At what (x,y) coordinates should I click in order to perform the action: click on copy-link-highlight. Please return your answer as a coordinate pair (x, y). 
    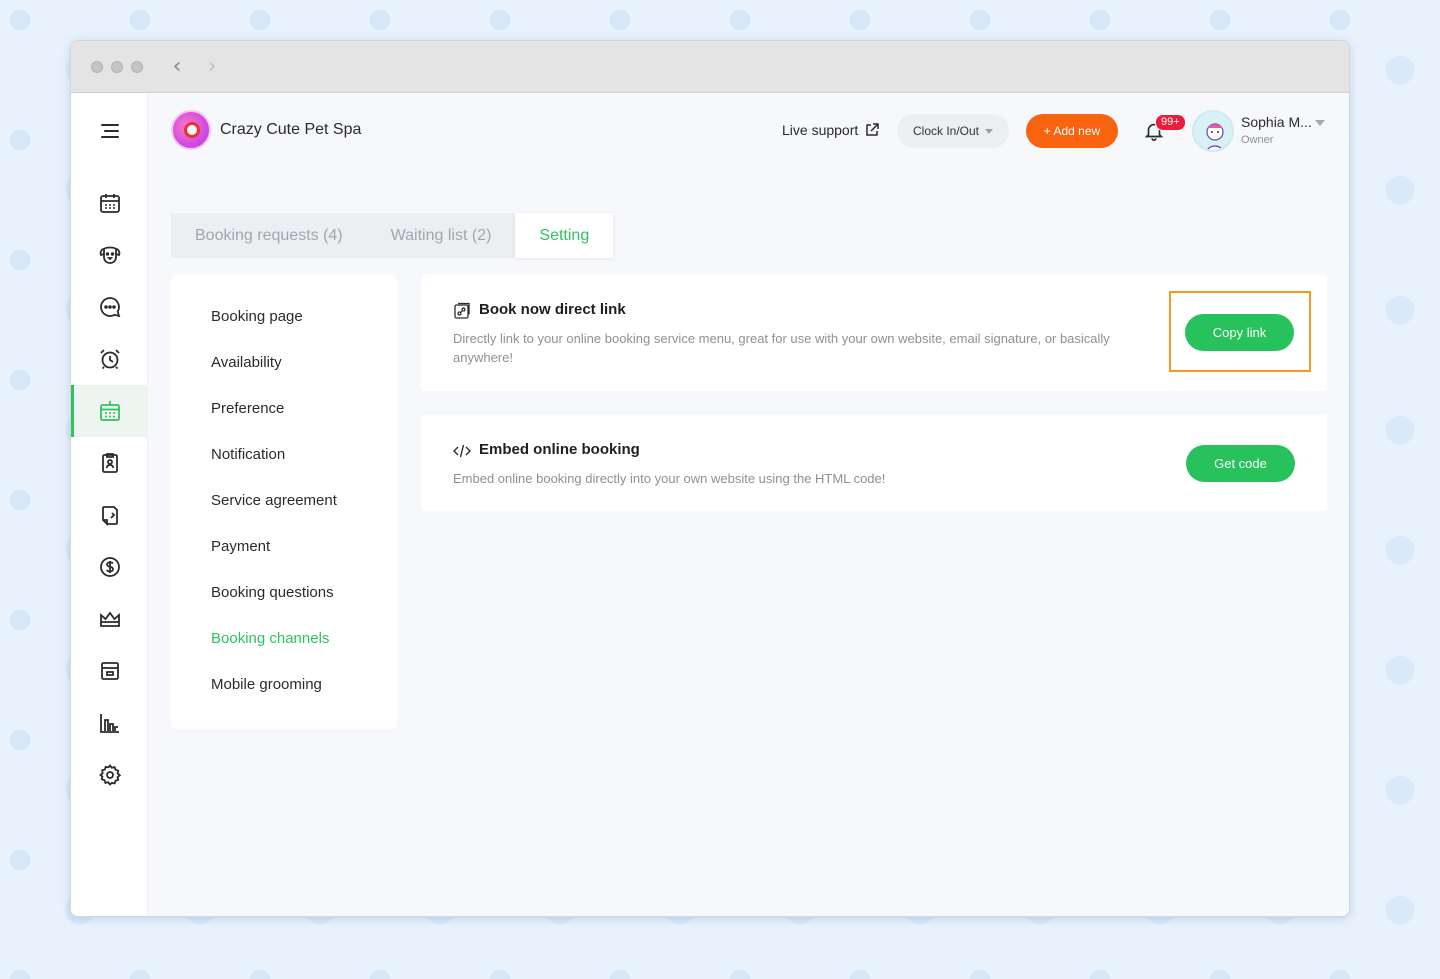
    Looking at the image, I should click on (1240, 331).